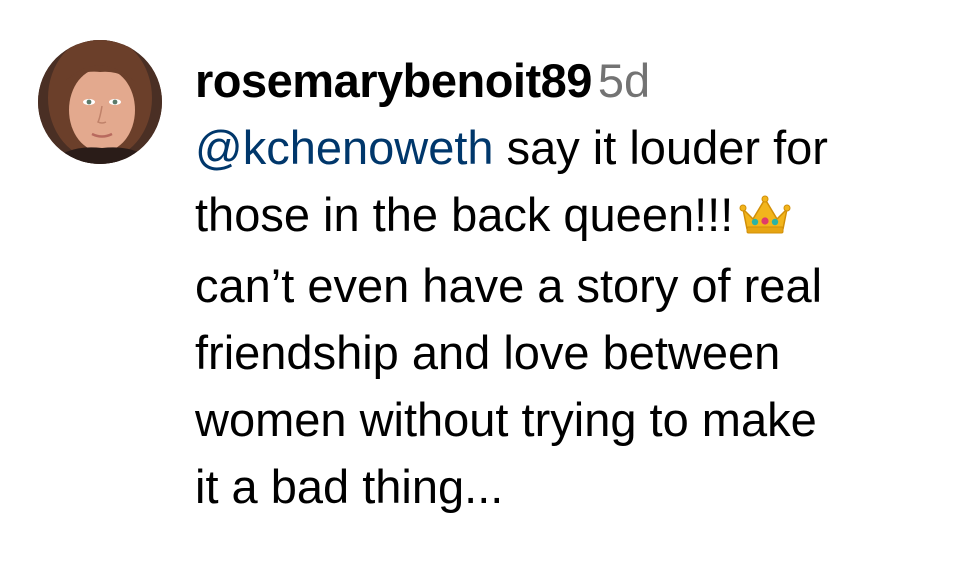 The height and width of the screenshot is (563, 980). Describe the element at coordinates (765, 218) in the screenshot. I see `crown-emoji-icon` at that location.